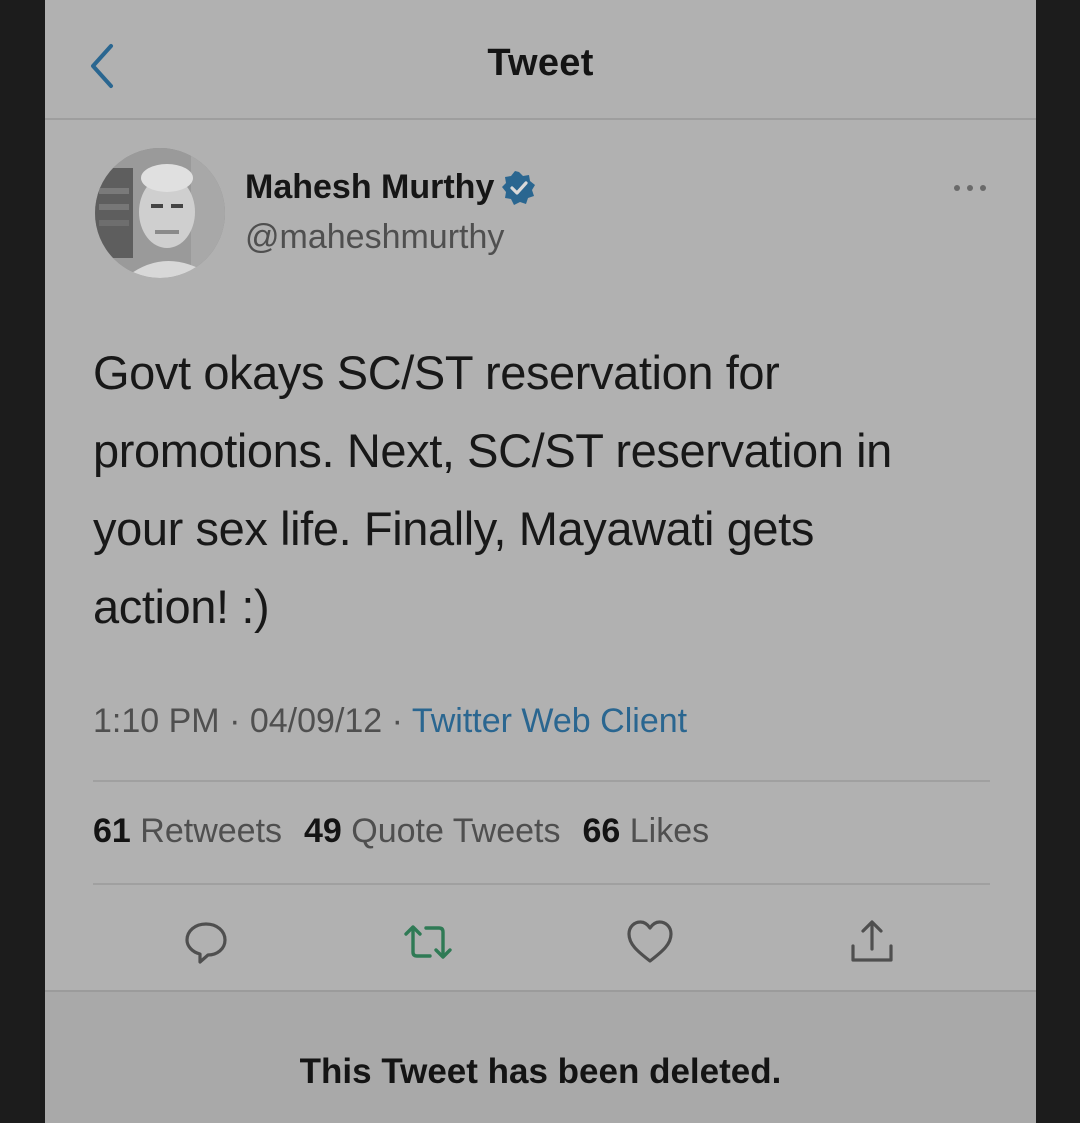 This screenshot has width=1080, height=1123. I want to click on retweets-label: Retweets, so click(211, 831).